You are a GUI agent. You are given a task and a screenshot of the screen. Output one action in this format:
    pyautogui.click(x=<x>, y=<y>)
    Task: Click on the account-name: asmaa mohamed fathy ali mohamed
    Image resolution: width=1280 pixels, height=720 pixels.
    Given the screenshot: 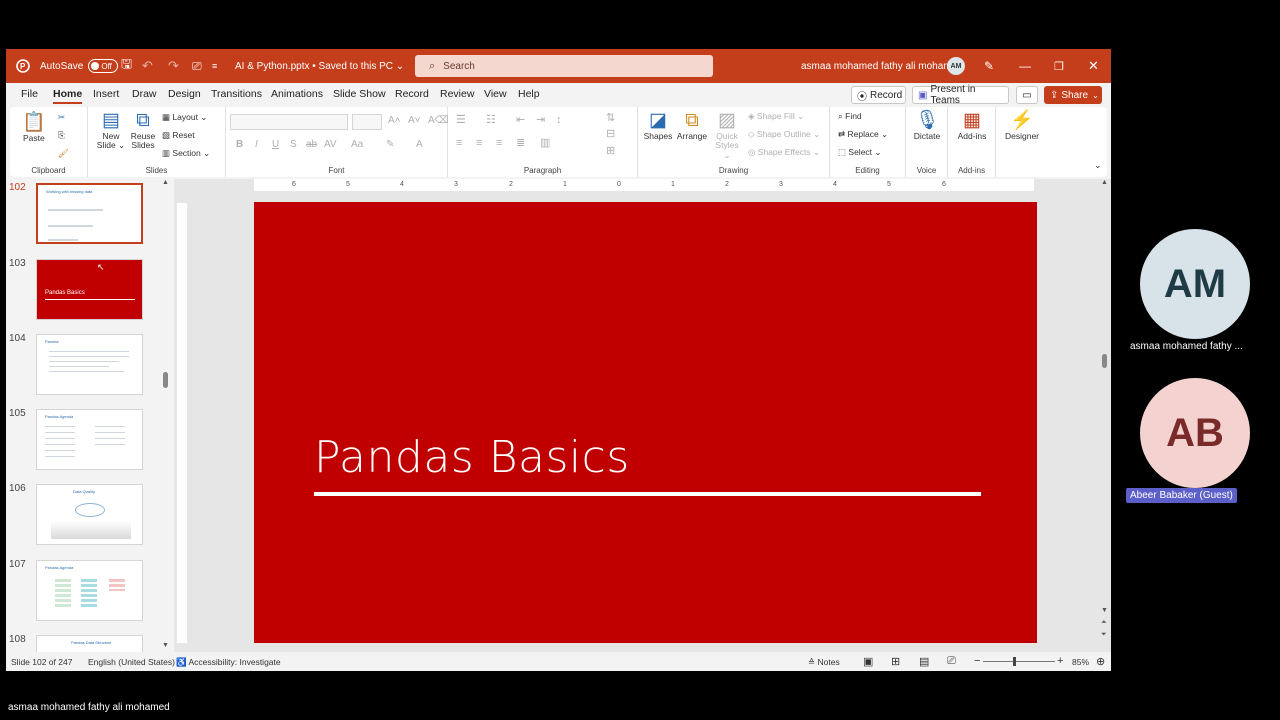 What is the action you would take?
    pyautogui.click(x=882, y=66)
    